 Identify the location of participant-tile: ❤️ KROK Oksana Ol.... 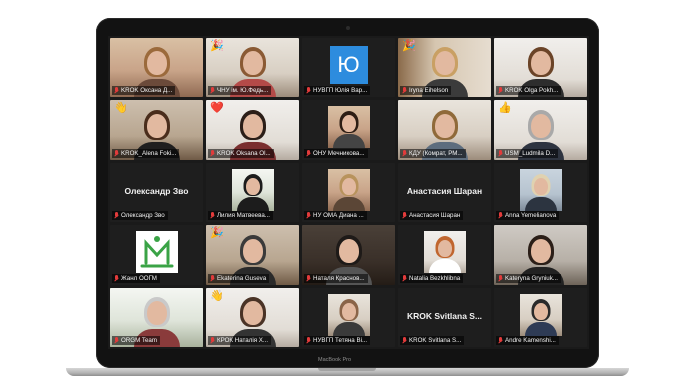
(252, 130).